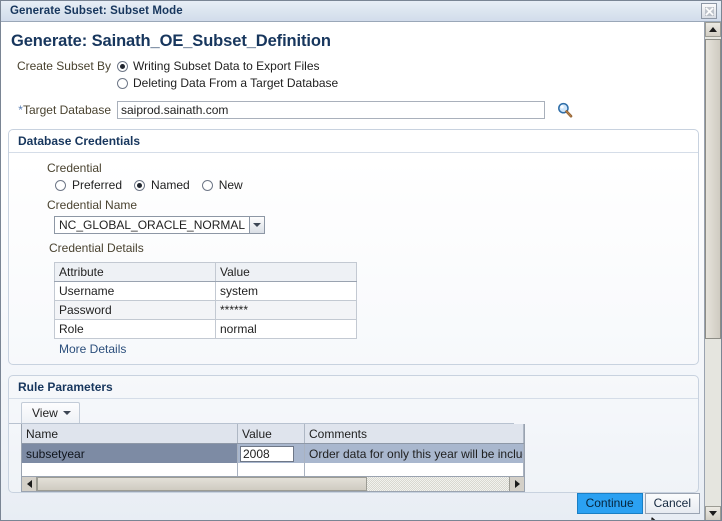 The width and height of the screenshot is (722, 521). I want to click on credential-radio-group: Preferred Named New, so click(353, 185).